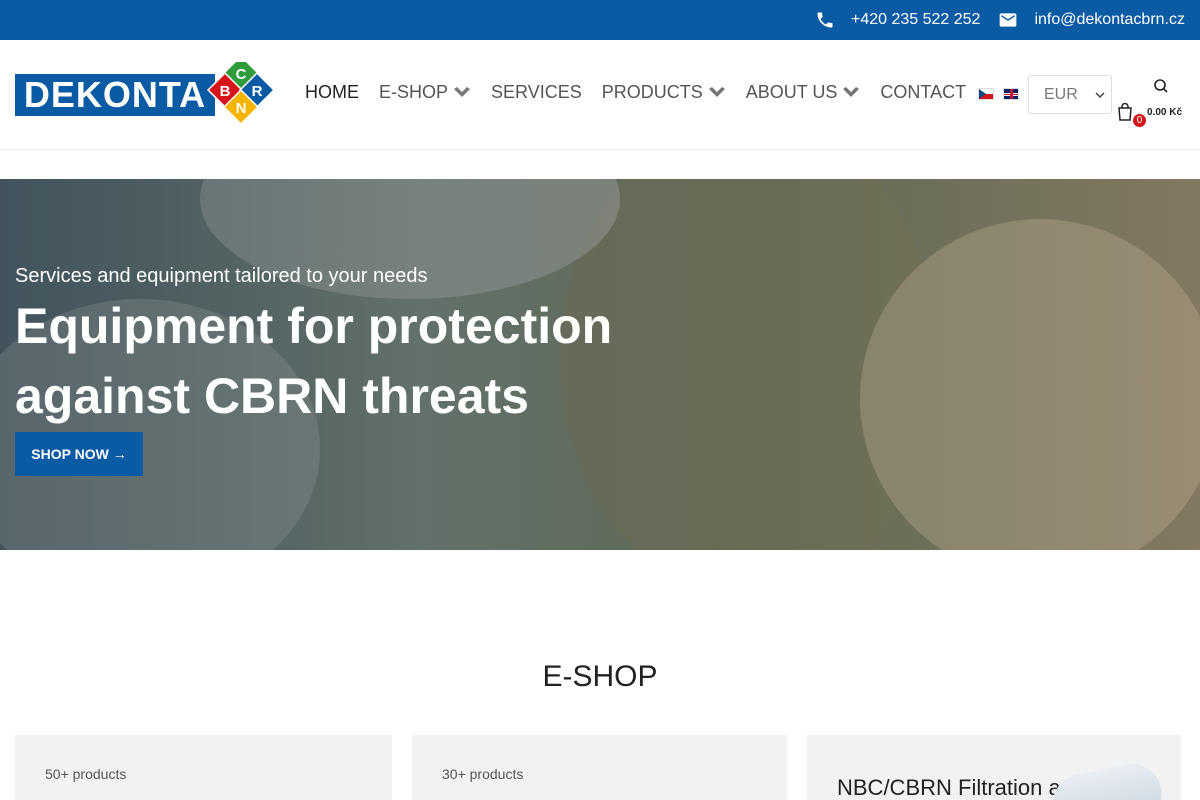  Describe the element at coordinates (923, 92) in the screenshot. I see `nav-item-contact: CONTACT` at that location.